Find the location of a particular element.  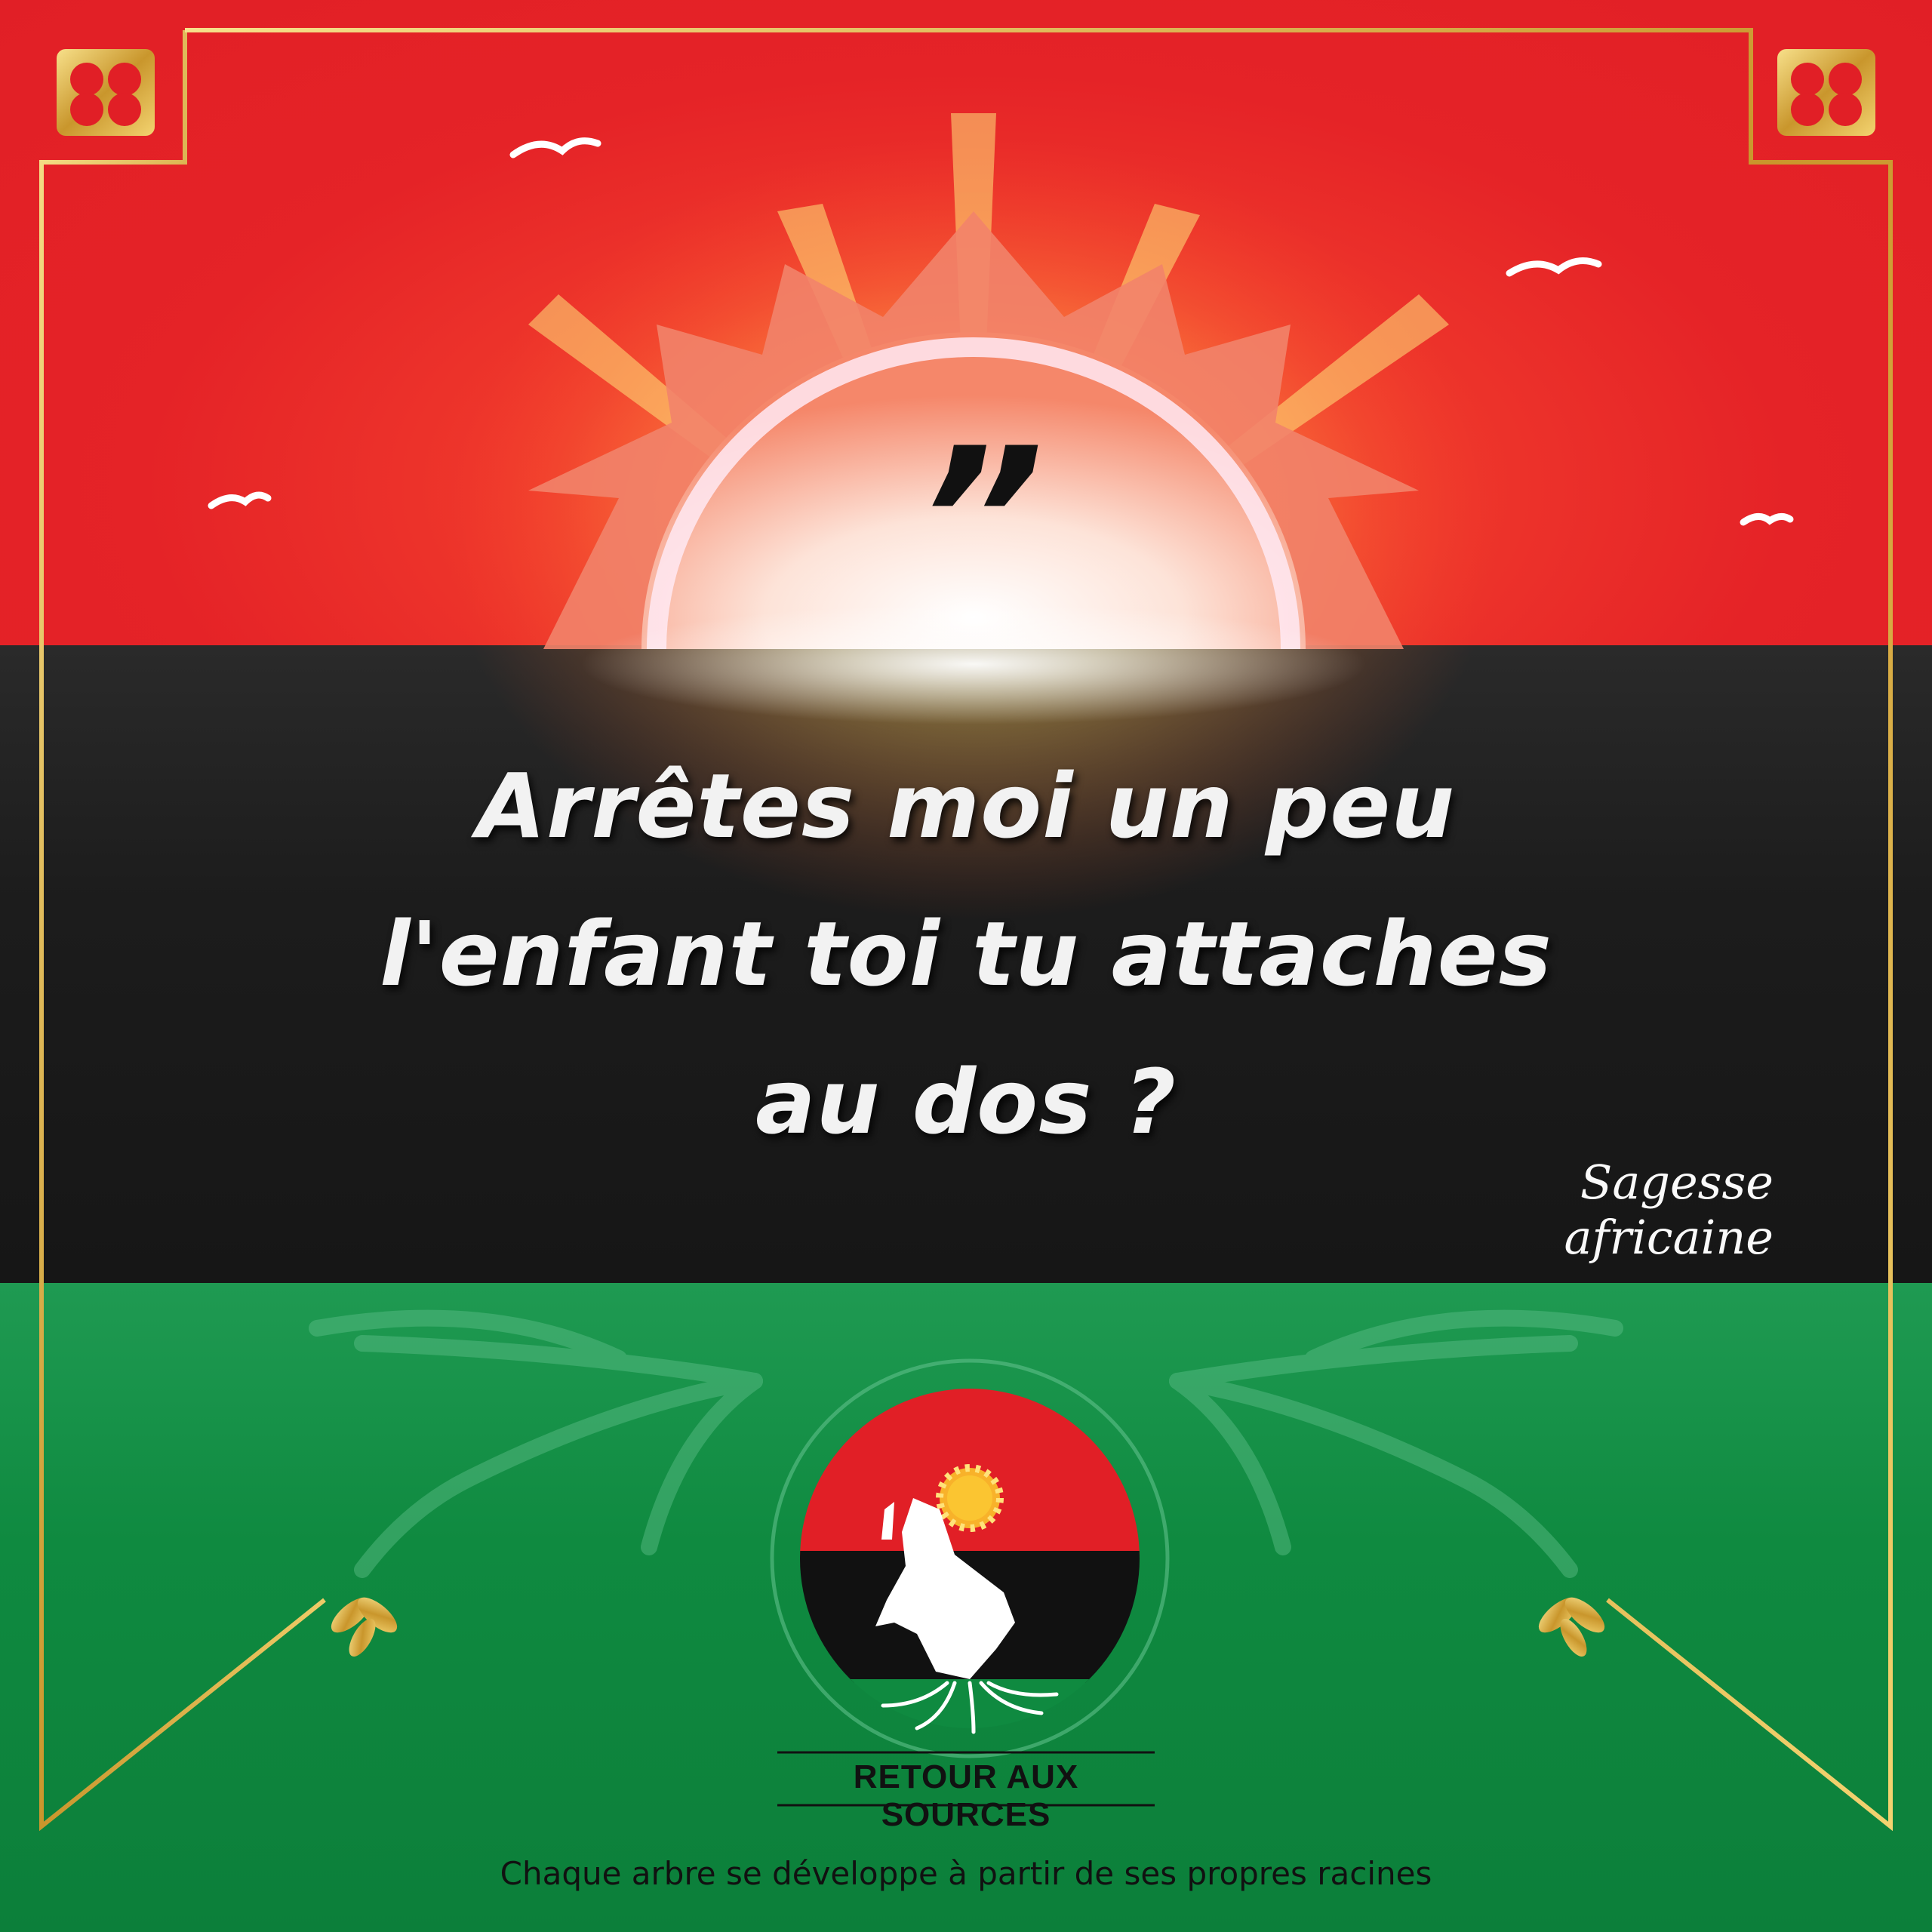

quote-line: l'enfant toi tu attaches is located at coordinates (966, 954).